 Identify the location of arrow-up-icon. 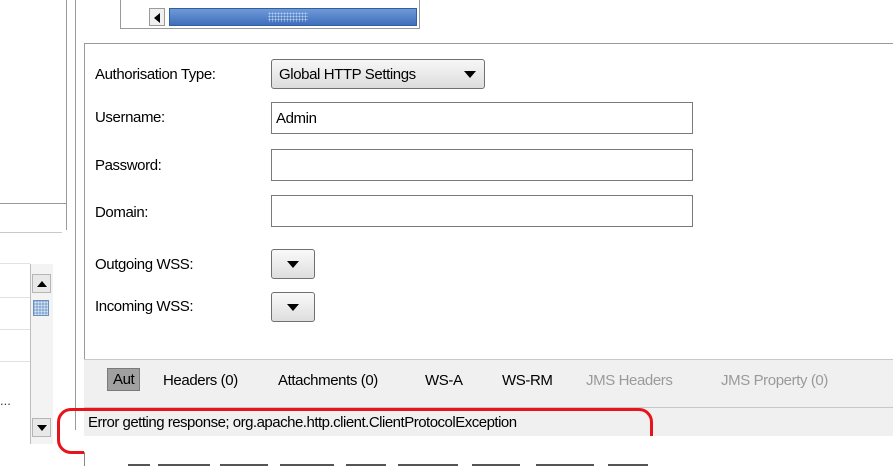
(42, 284).